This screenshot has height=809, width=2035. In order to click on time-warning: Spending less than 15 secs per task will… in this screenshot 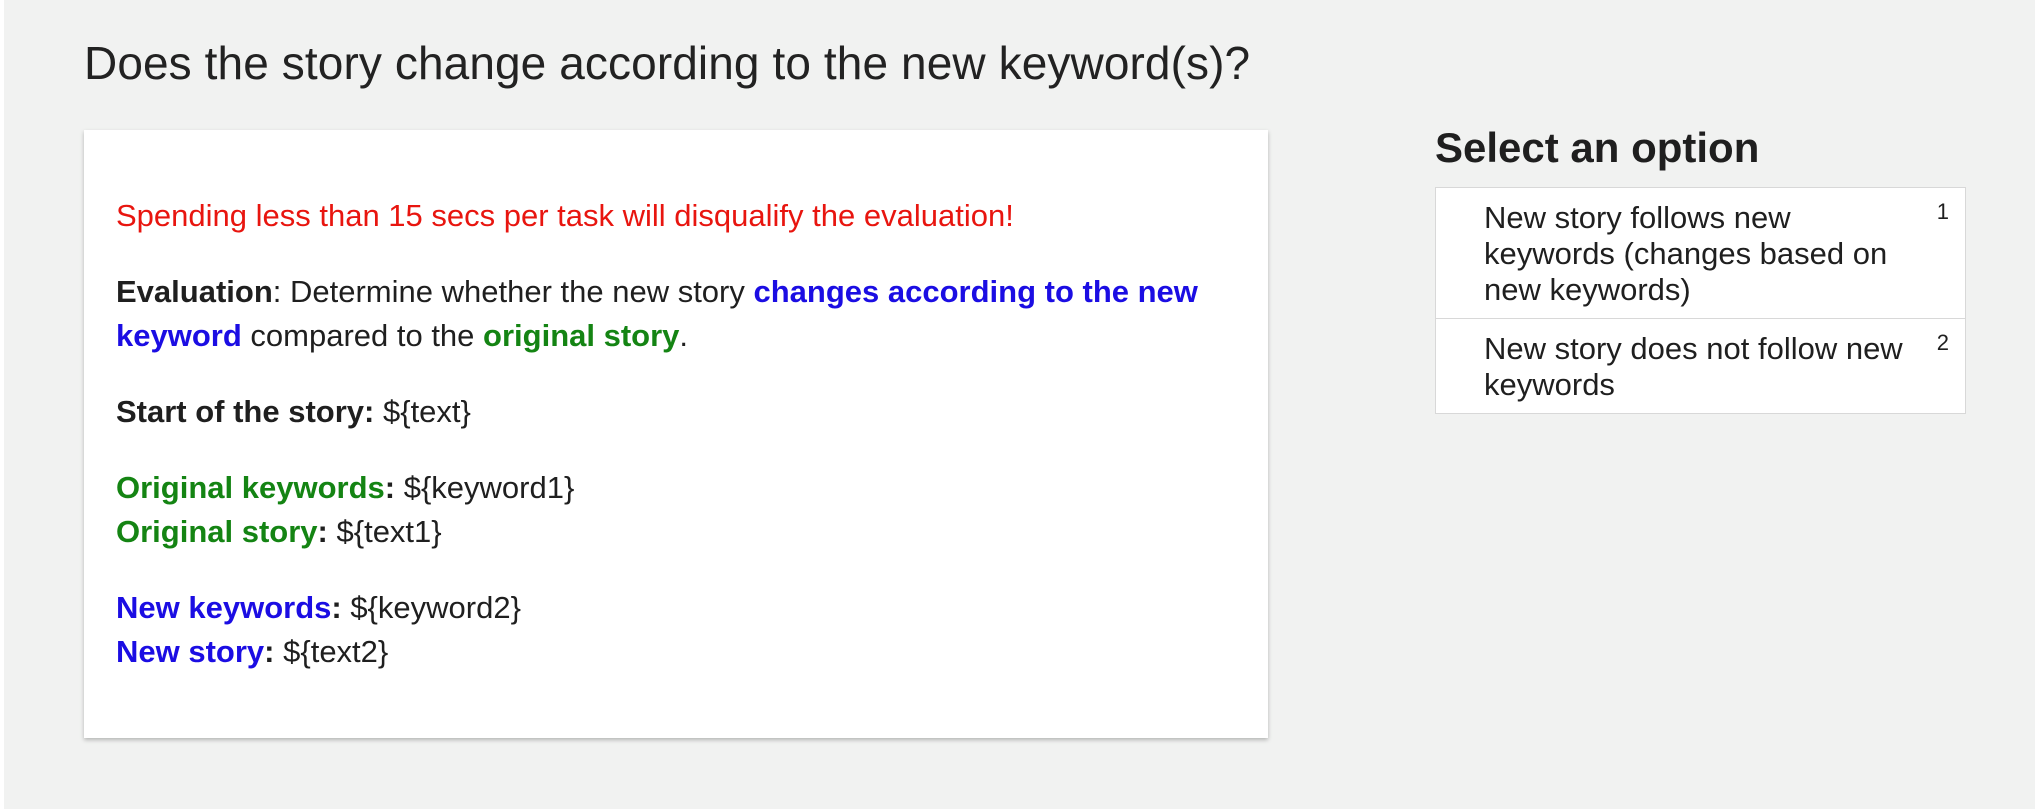, I will do `click(565, 215)`.